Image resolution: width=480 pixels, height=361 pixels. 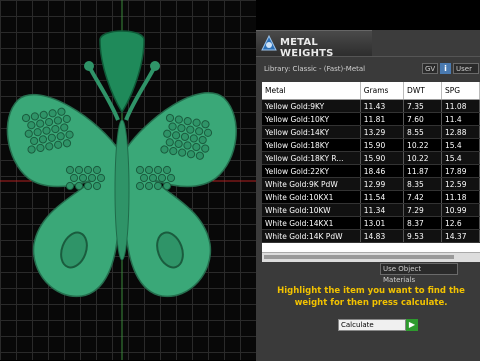 I want to click on table-row: Yellow Gold:14KY 13.29 8.55 12.88, so click(x=371, y=132).